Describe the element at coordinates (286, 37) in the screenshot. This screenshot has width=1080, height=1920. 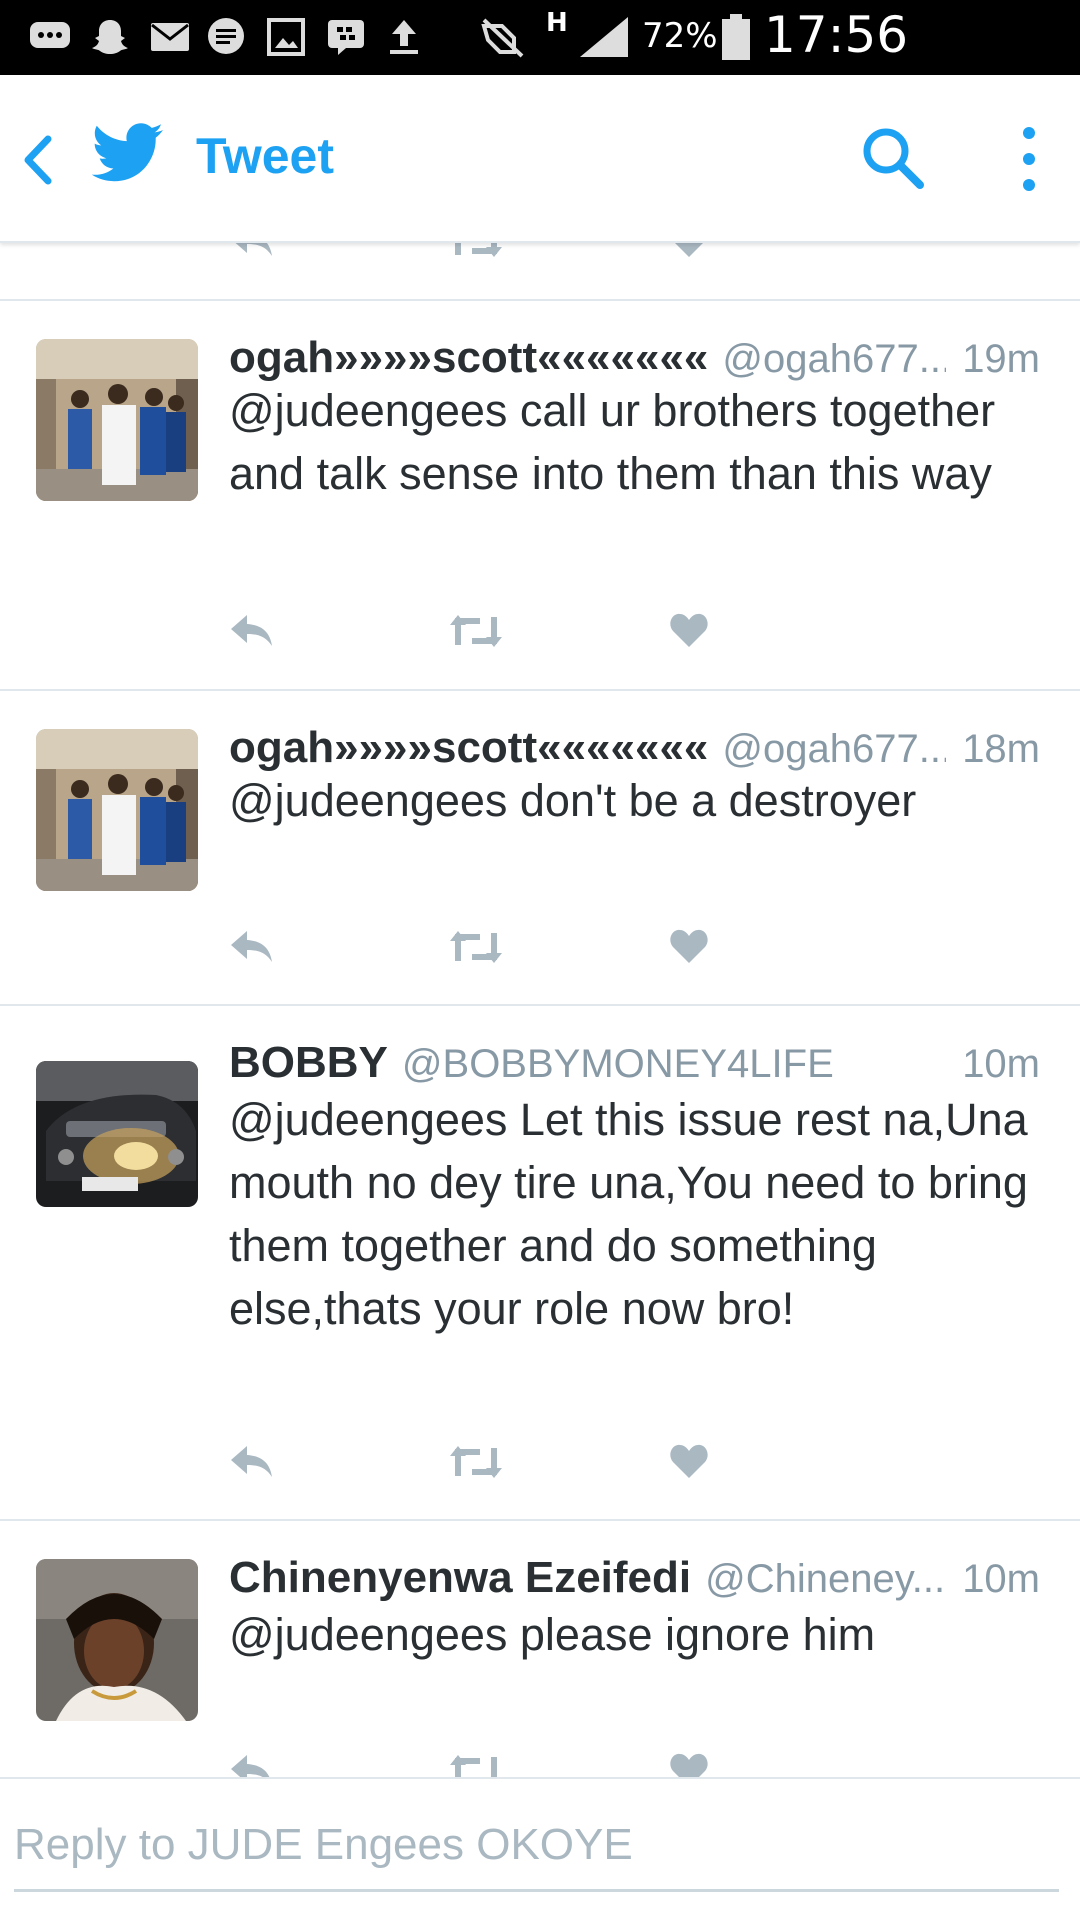
I see `gallery-icon` at that location.